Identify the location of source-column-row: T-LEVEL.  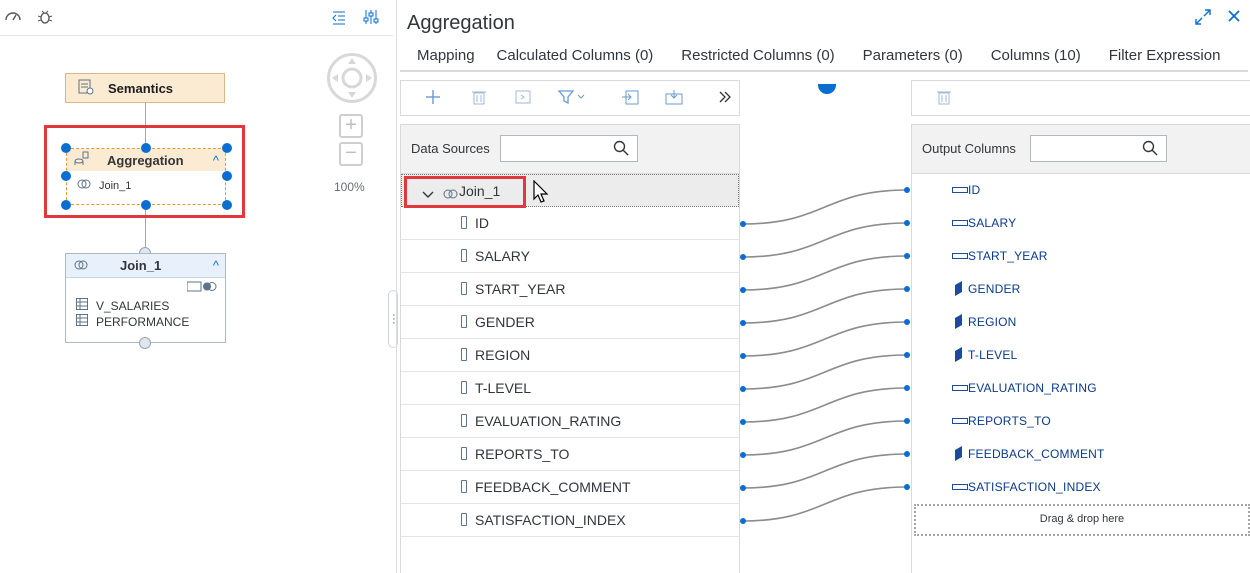
(570, 388).